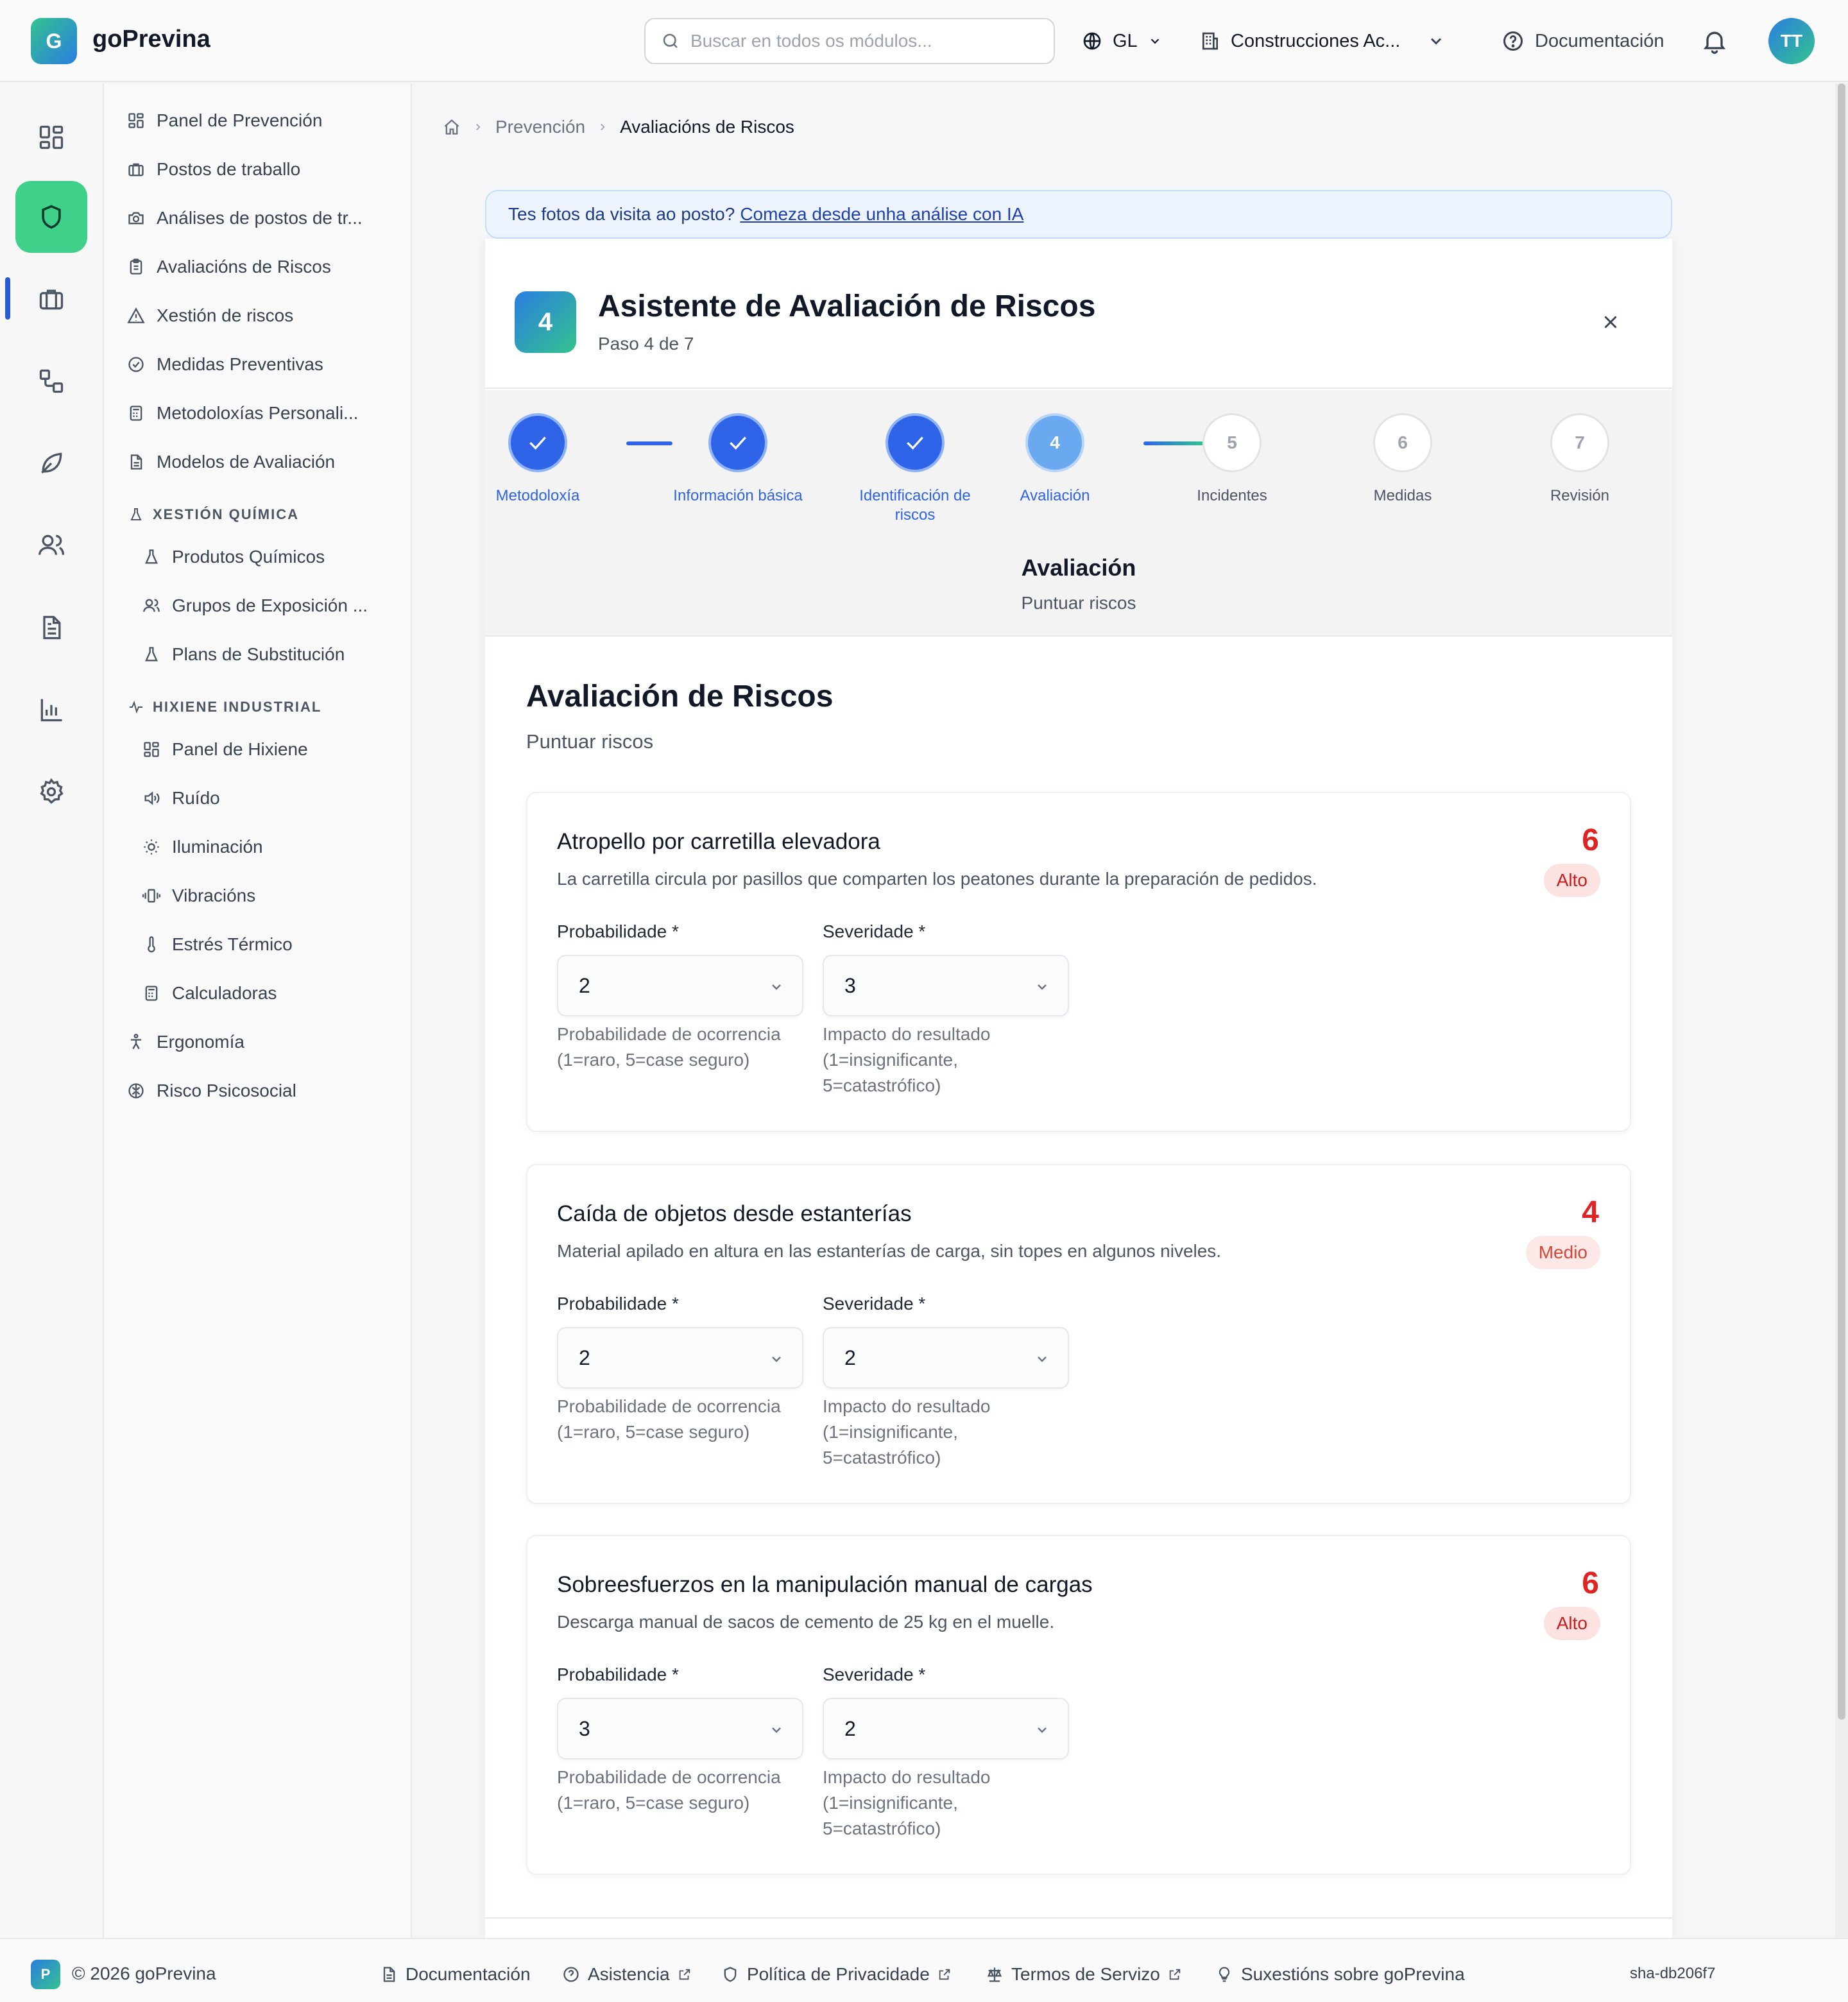 This screenshot has width=1848, height=2002. I want to click on sidebar-item-label: Produtos Químicos, so click(249, 557).